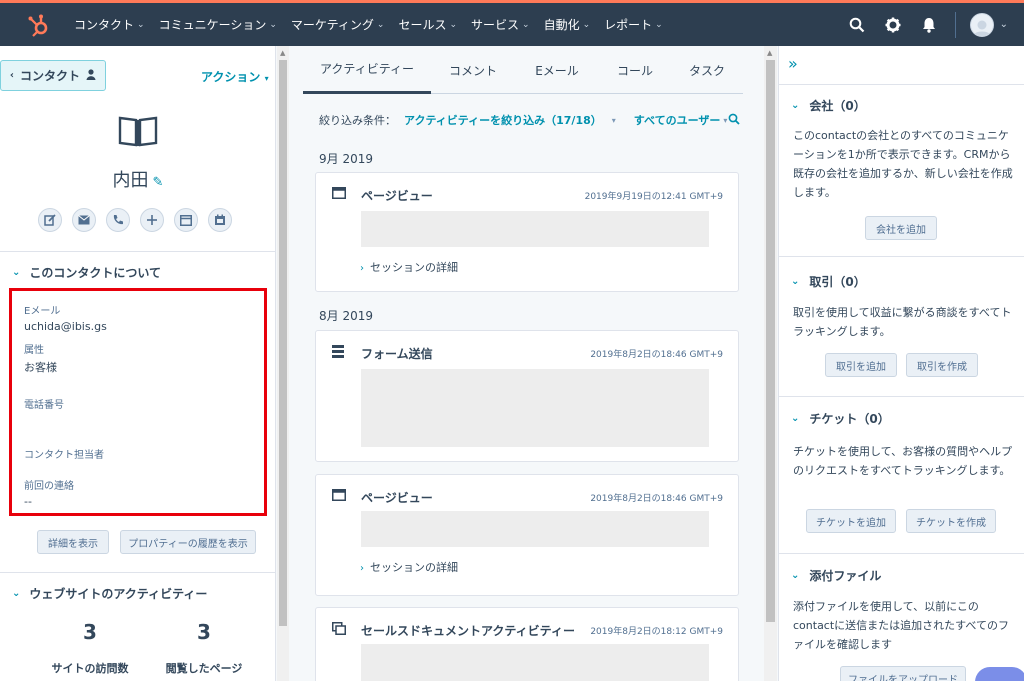 This screenshot has width=1024, height=681. I want to click on site-visits-count: 3, so click(90, 632).